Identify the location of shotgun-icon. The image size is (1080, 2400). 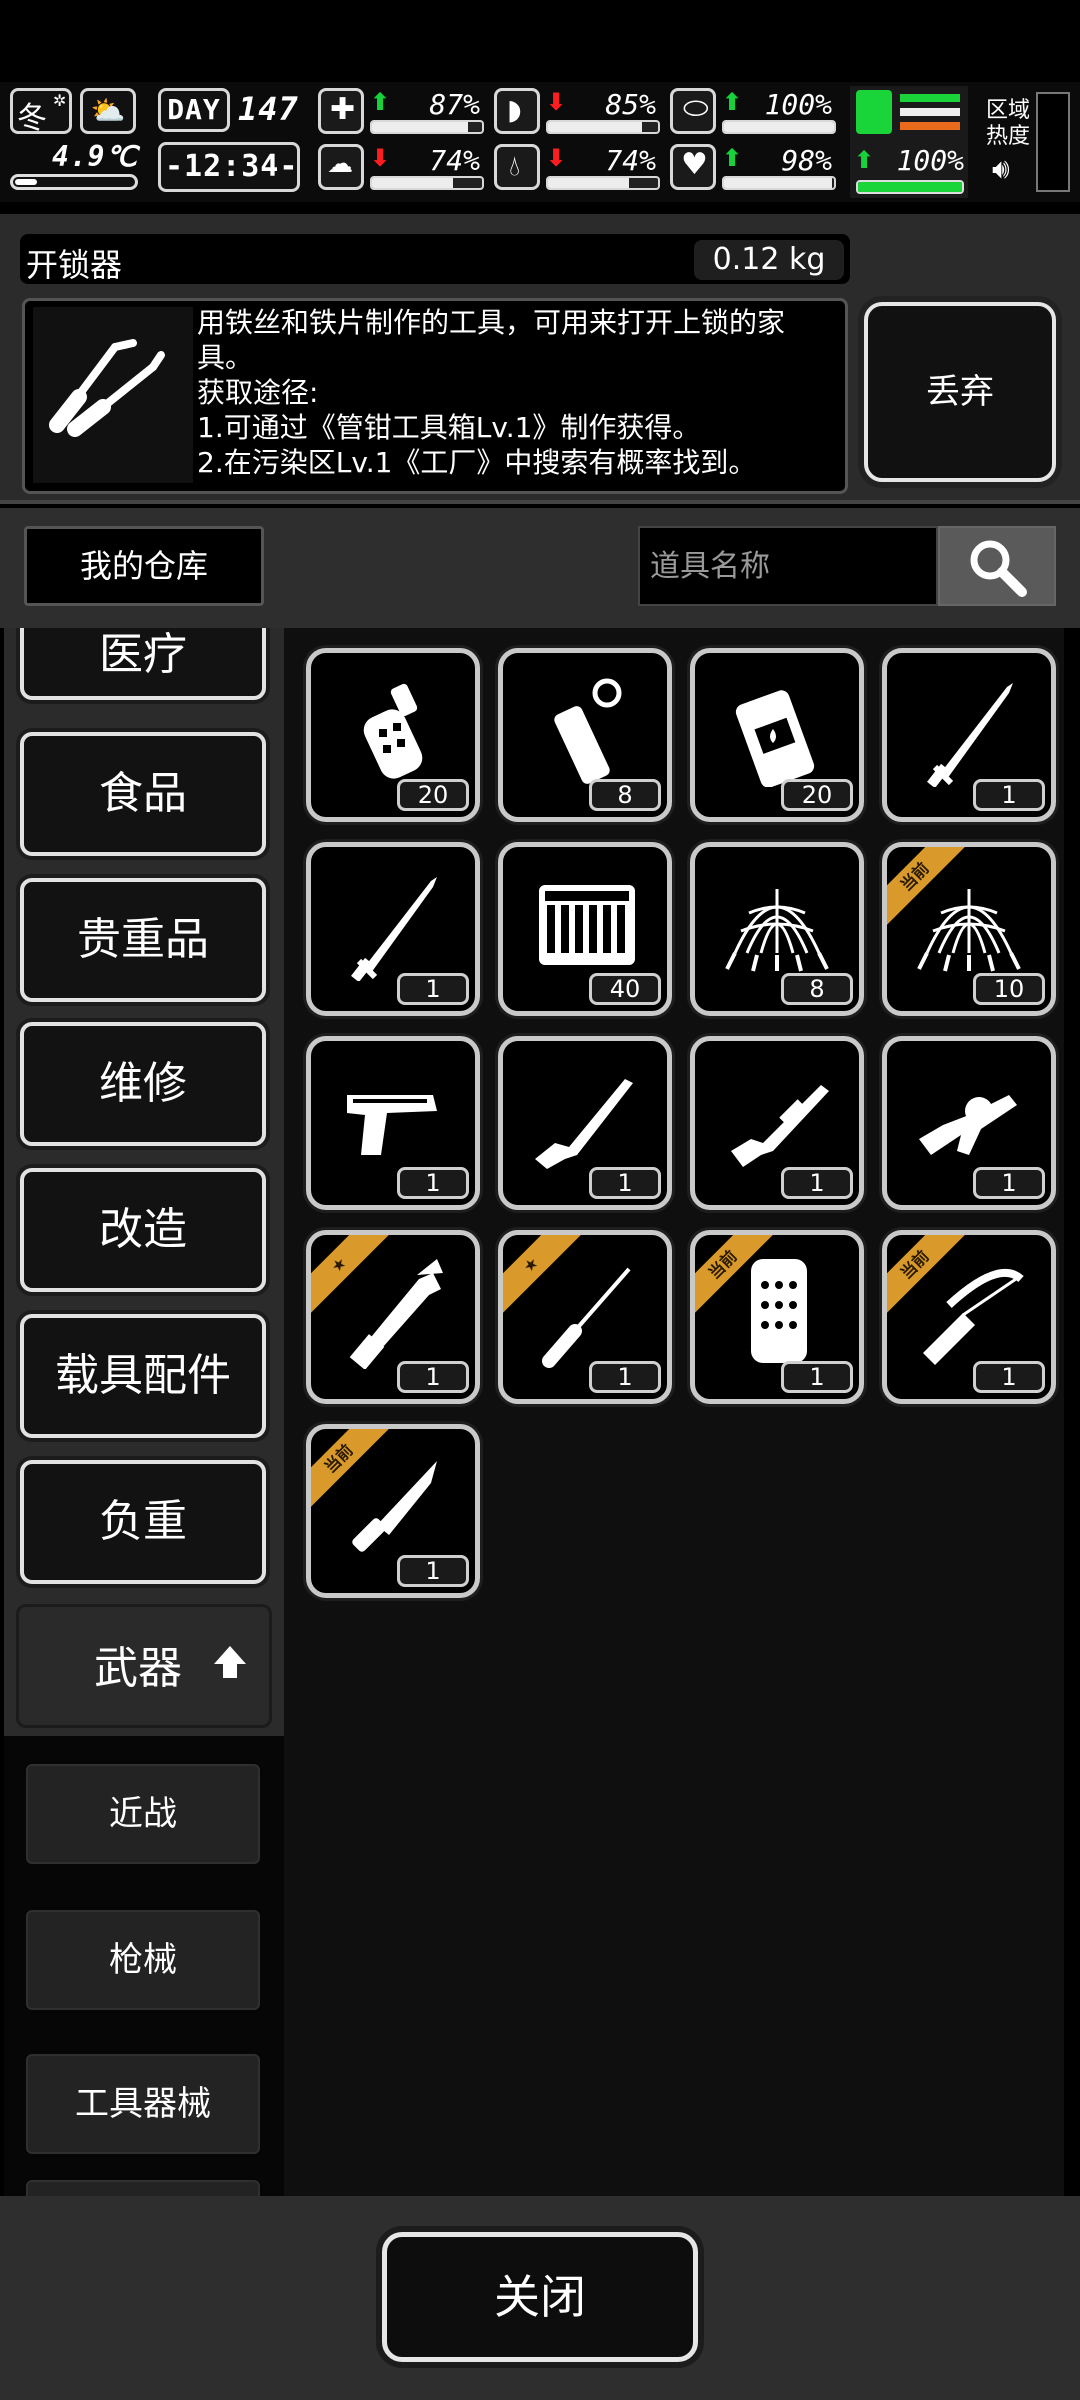
(780, 1126).